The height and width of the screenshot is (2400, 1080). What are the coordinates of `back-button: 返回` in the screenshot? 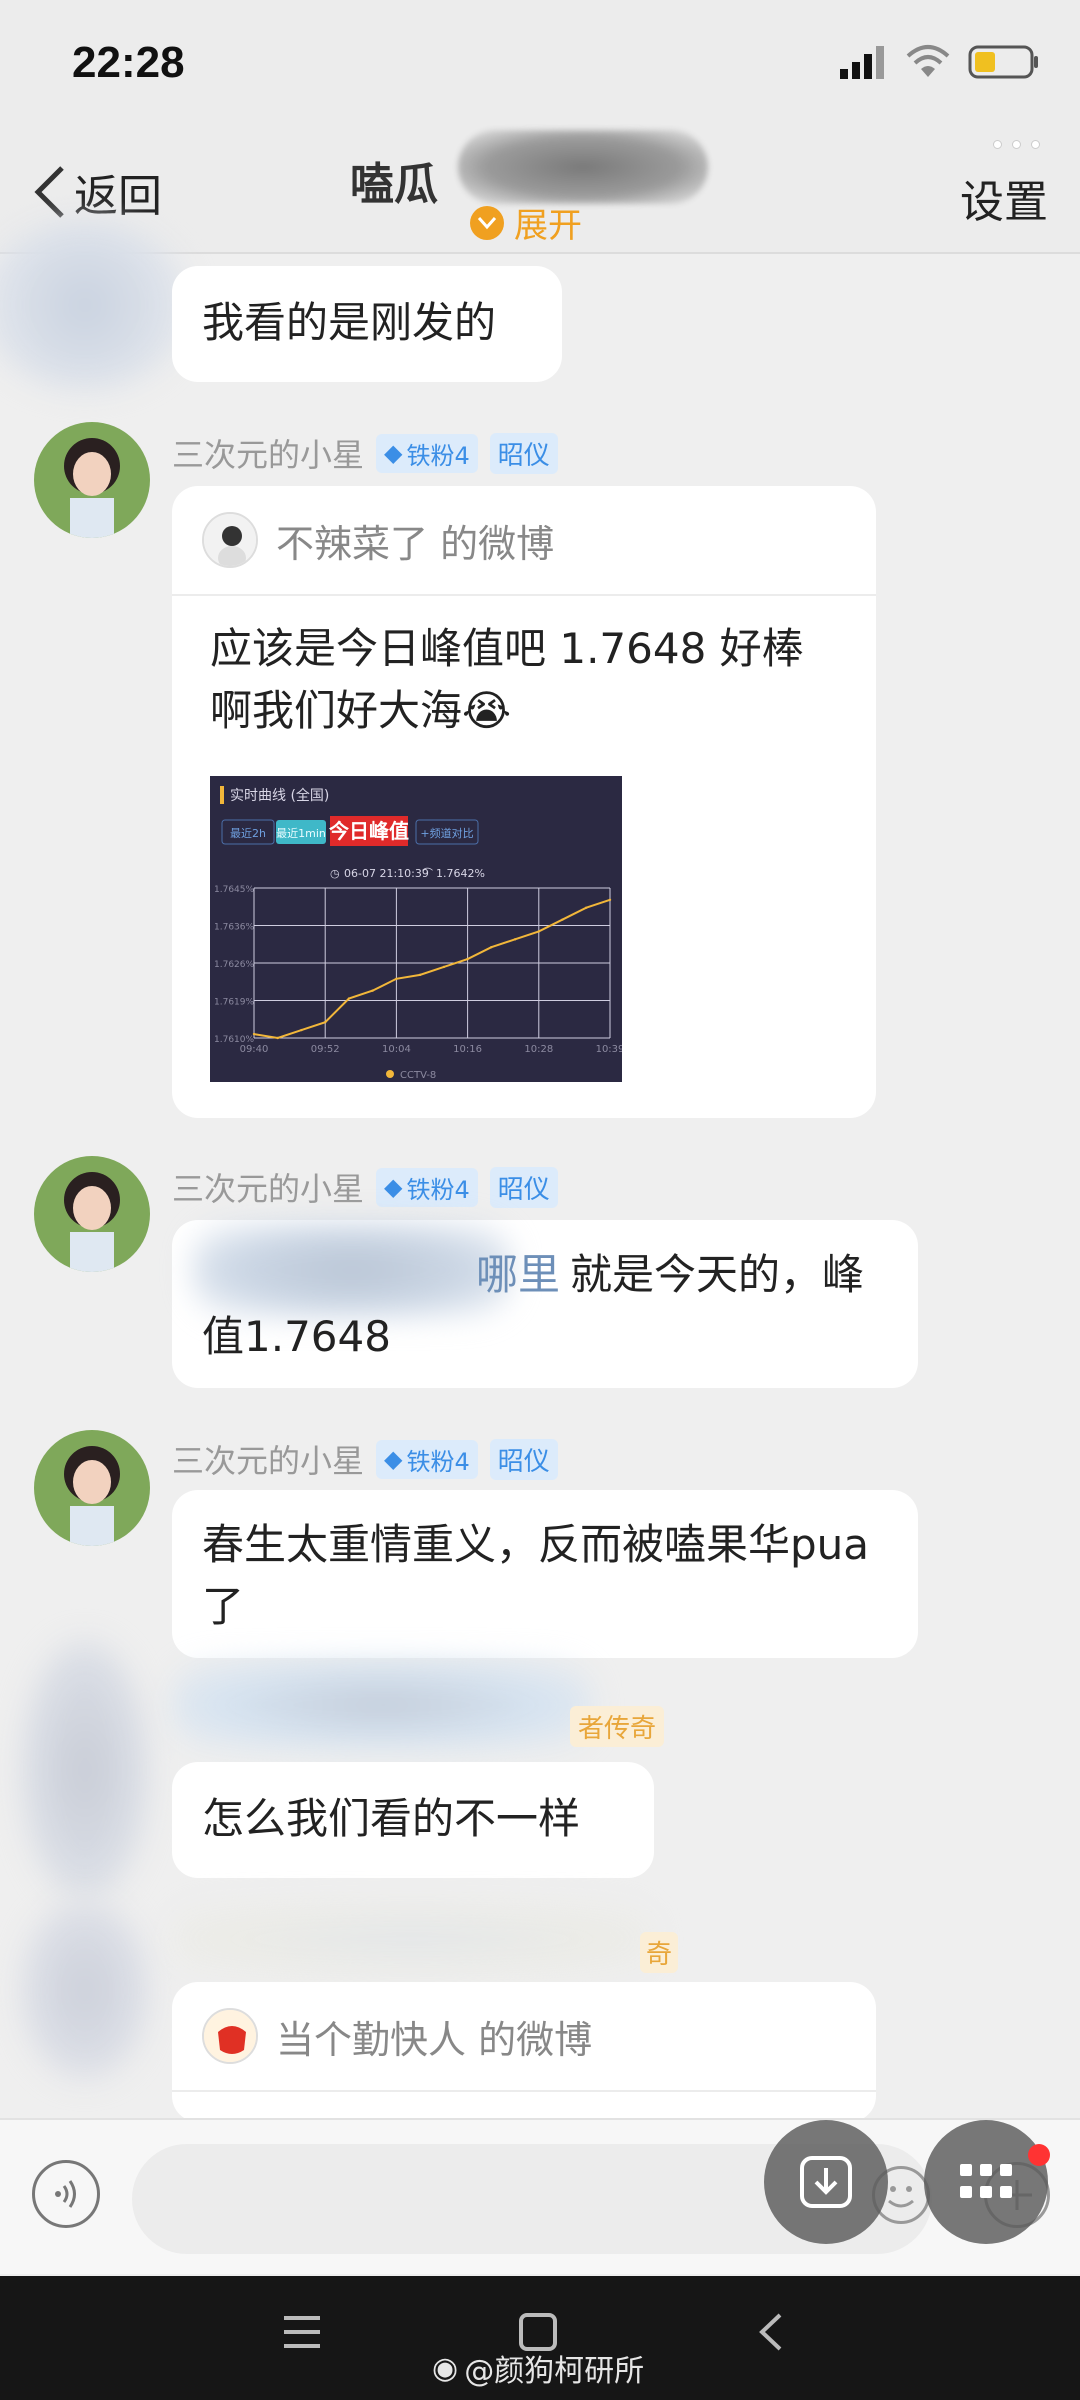 It's located at (97, 192).